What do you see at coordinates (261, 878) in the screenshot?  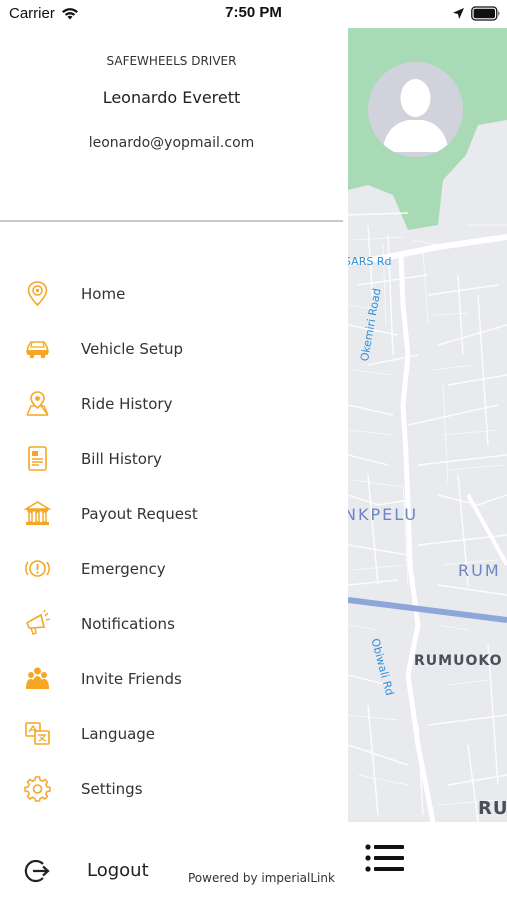 I see `powered-by-text: Powered by imperialLink` at bounding box center [261, 878].